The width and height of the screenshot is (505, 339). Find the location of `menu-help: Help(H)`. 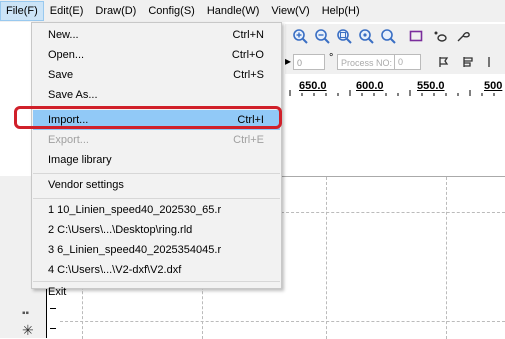

menu-help: Help(H) is located at coordinates (341, 11).